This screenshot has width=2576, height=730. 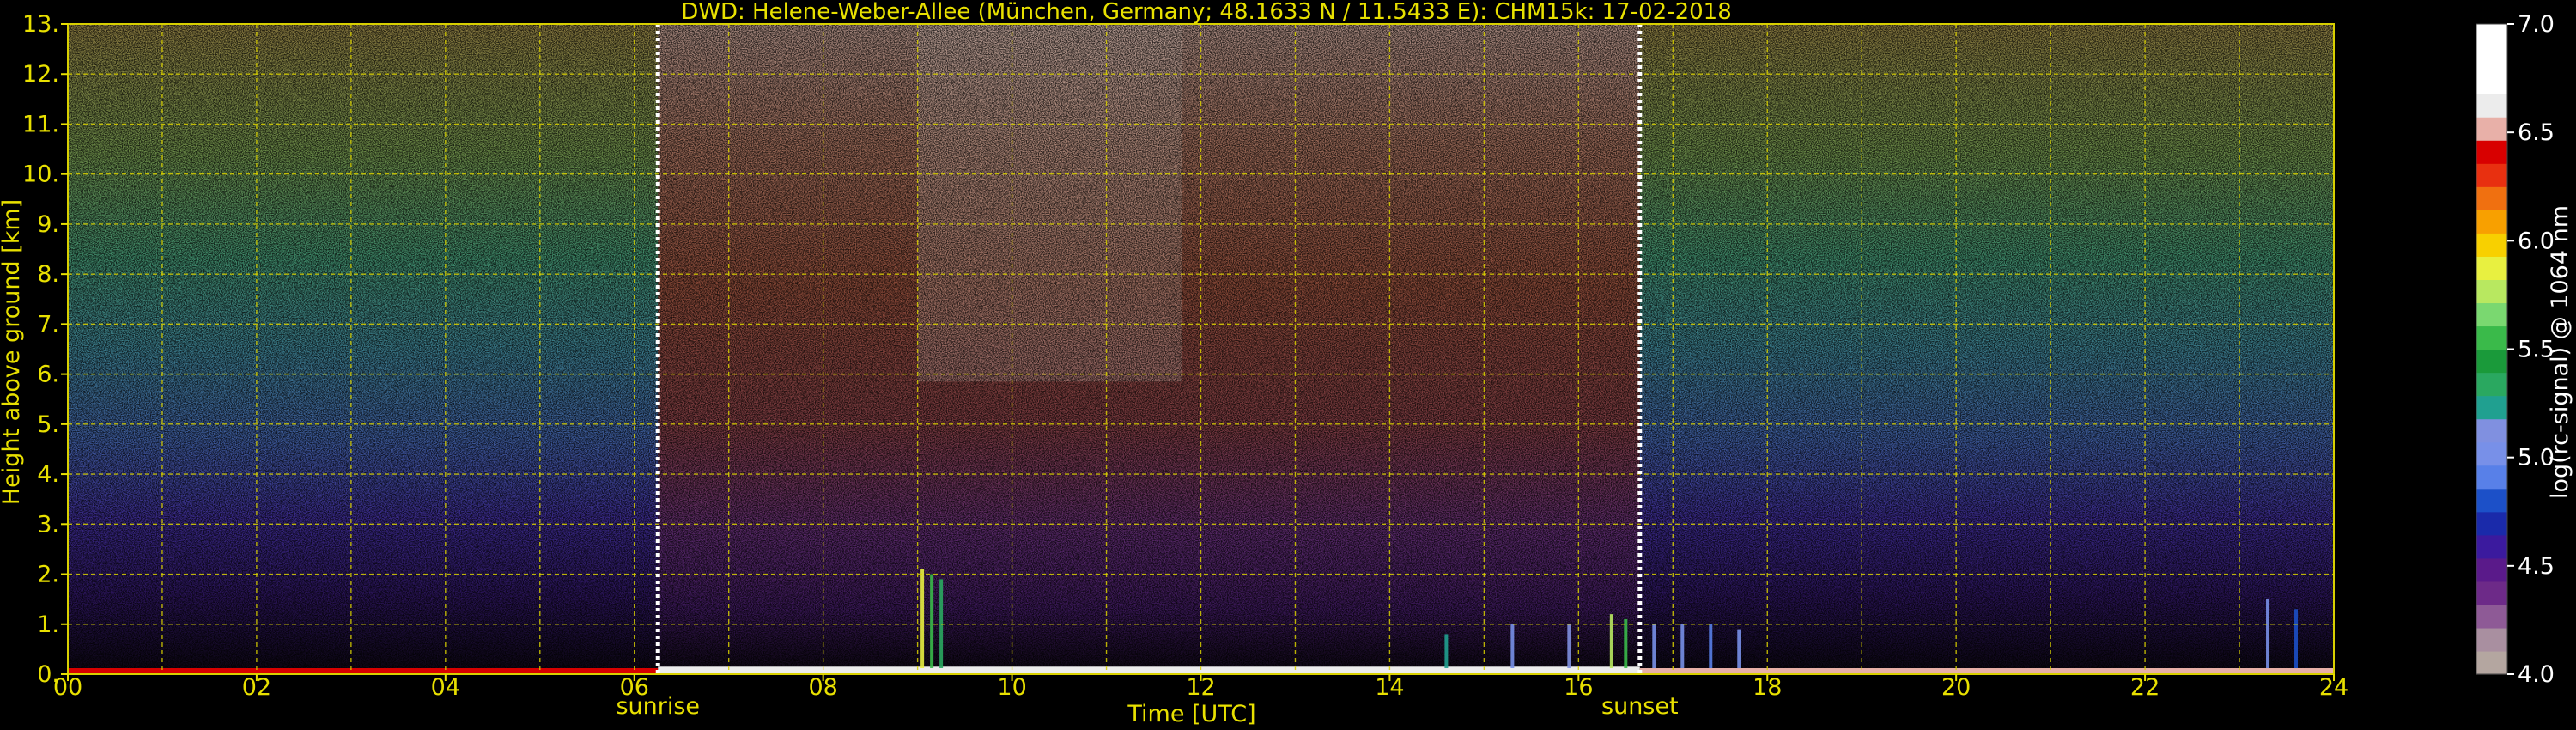 What do you see at coordinates (257, 687) in the screenshot?
I see `x-tick-label: 02` at bounding box center [257, 687].